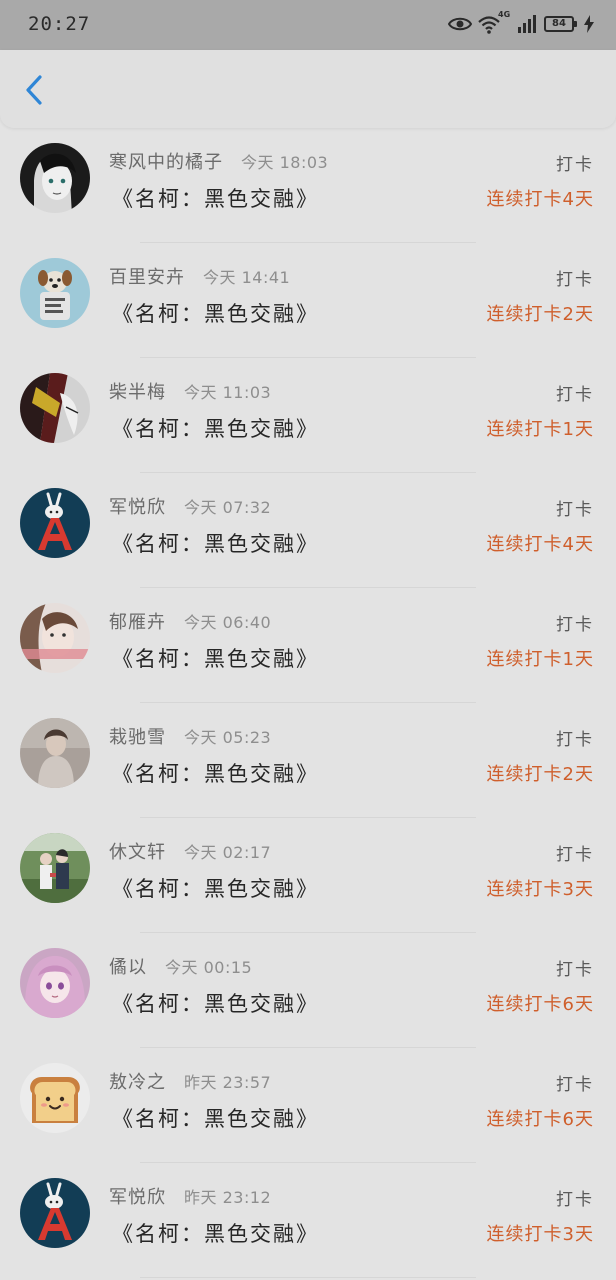 The image size is (616, 1280). I want to click on avatar-mask-art, so click(55, 408).